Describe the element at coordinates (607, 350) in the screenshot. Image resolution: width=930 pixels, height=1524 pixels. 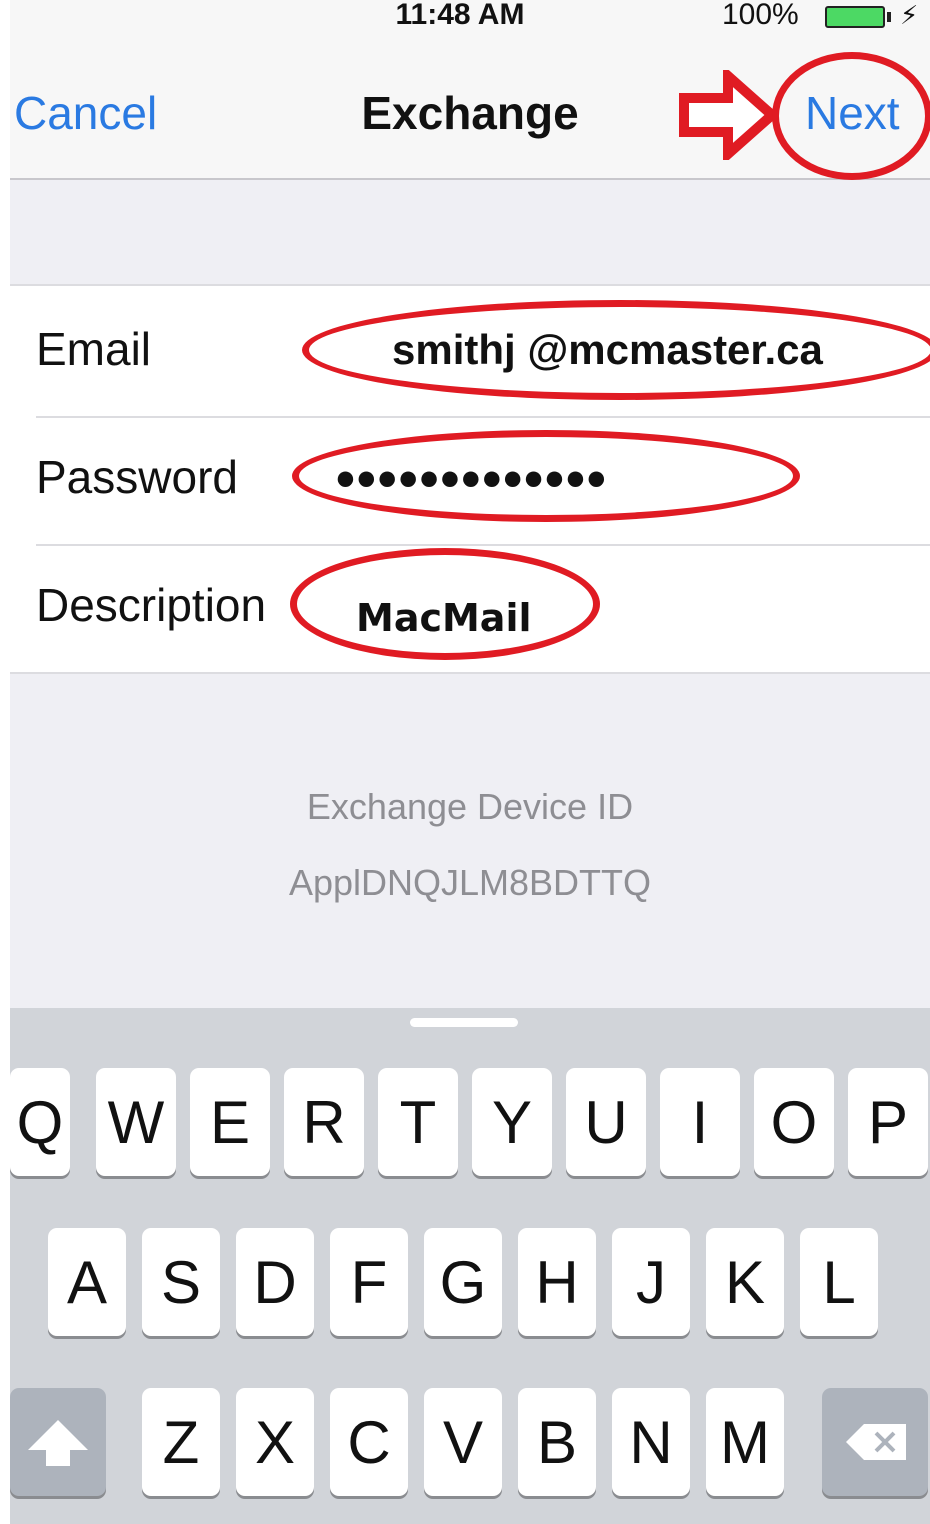
I see `email-field: smithj @mcmaster.ca` at that location.